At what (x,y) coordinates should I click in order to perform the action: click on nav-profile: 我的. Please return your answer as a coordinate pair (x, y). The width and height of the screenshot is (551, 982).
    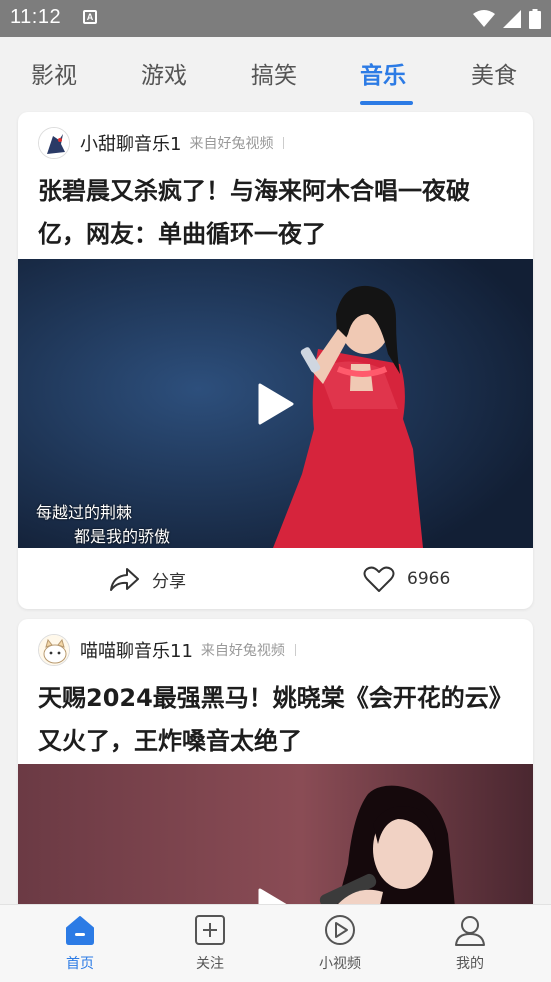
    Looking at the image, I should click on (470, 943).